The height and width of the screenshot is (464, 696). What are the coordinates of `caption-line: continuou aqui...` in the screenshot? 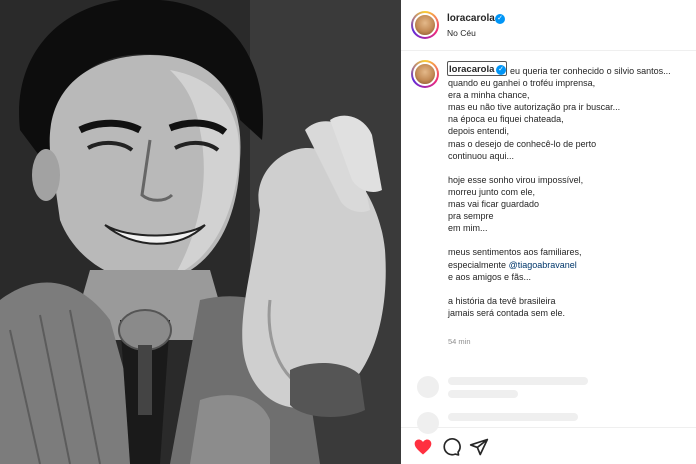 It's located at (481, 155).